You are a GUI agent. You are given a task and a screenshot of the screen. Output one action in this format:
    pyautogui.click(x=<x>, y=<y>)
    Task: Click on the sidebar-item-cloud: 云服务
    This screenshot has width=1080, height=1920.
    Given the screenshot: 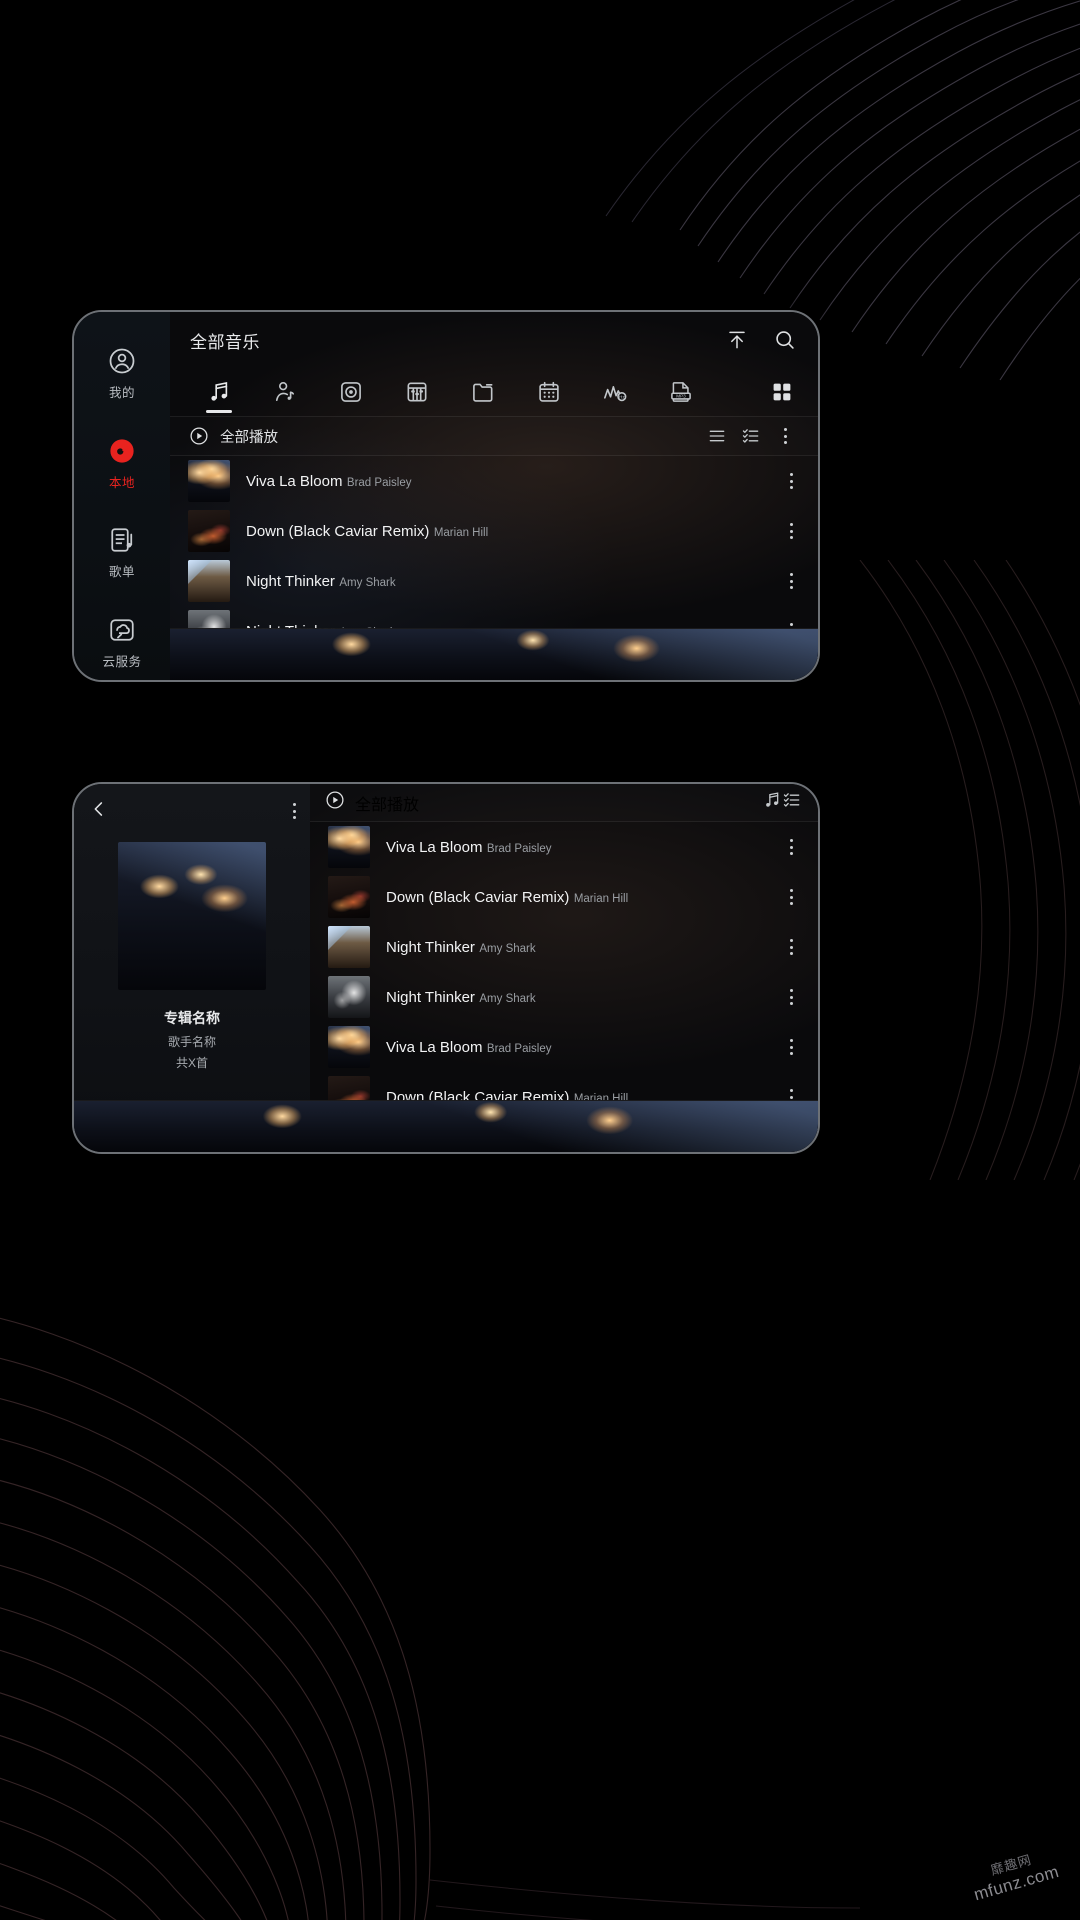 What is the action you would take?
    pyautogui.click(x=122, y=642)
    